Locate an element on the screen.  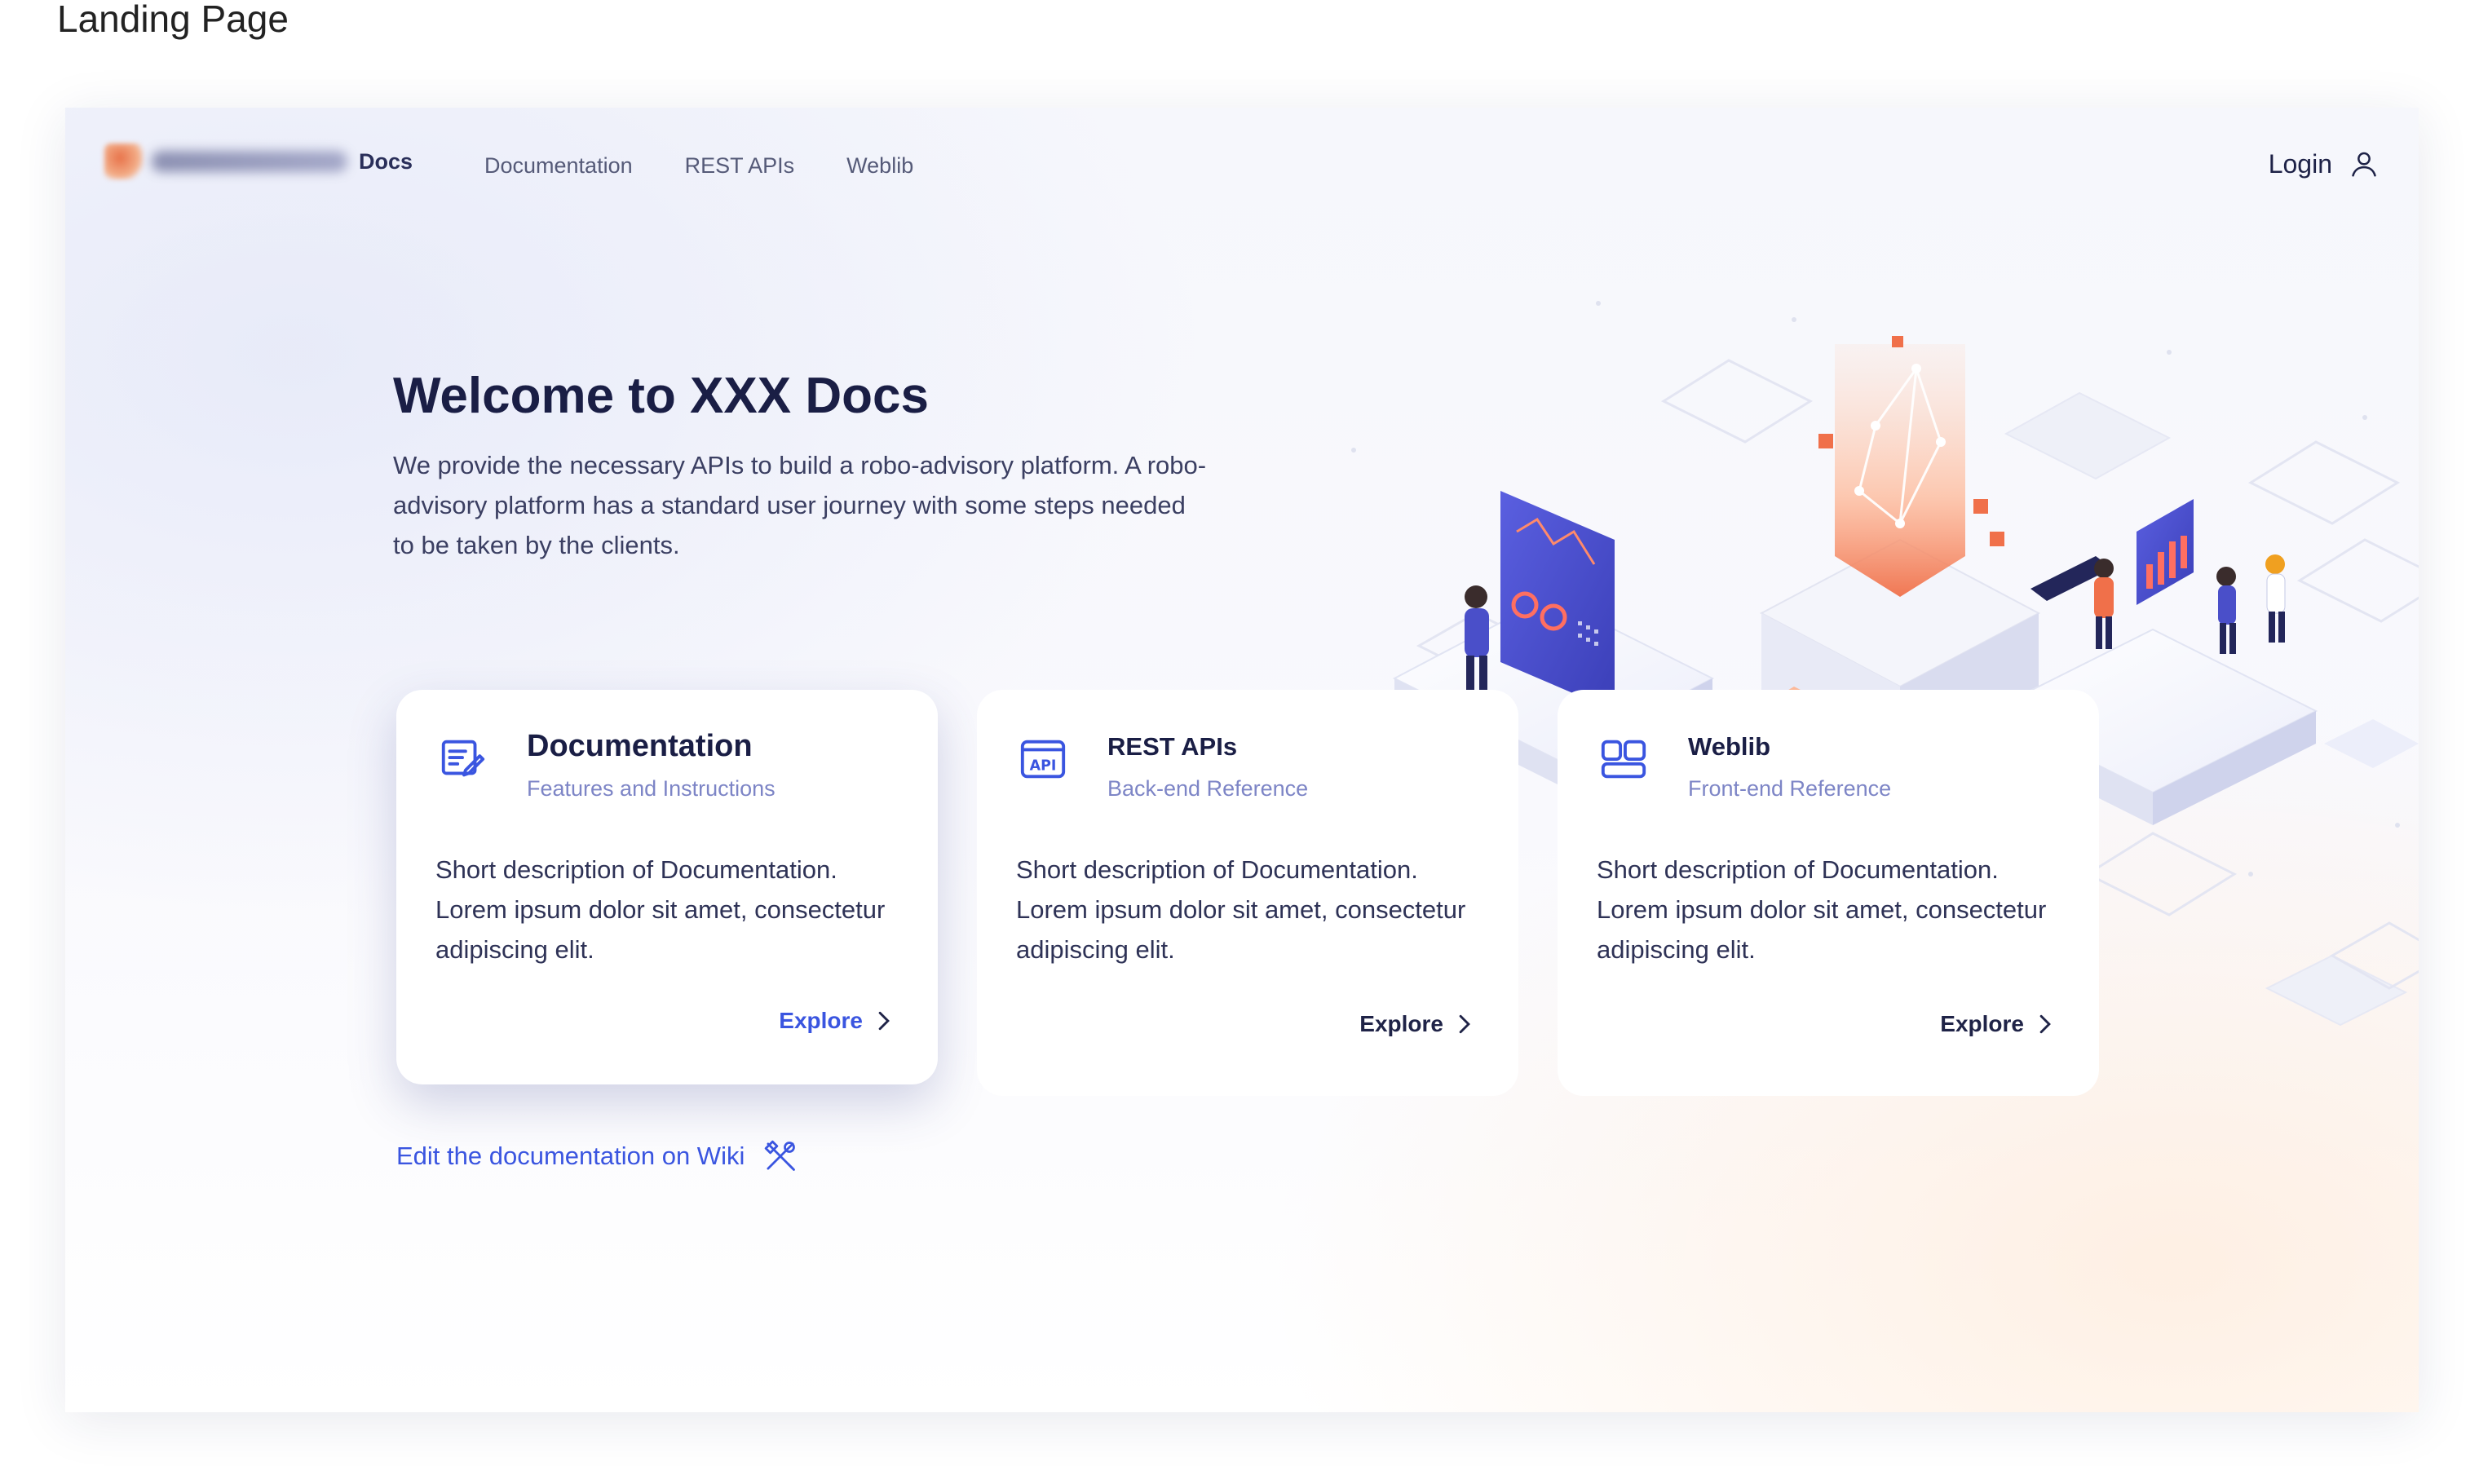
explore-link-weblib: Explore is located at coordinates (1997, 1024).